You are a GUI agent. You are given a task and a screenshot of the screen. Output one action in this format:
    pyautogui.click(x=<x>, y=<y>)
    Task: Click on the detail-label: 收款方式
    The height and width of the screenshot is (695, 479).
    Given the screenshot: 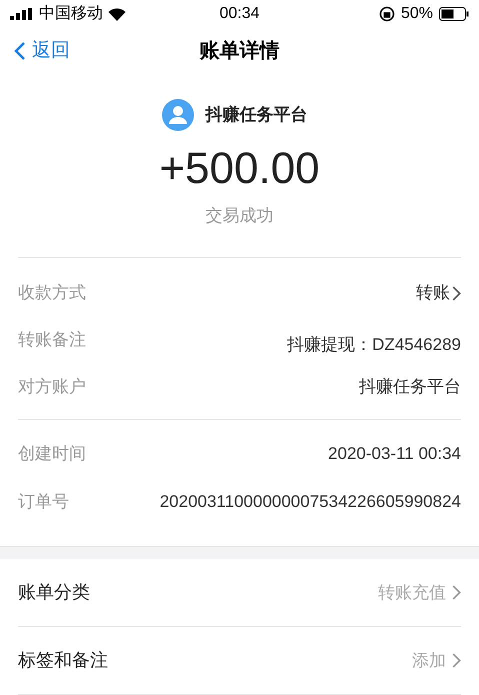 What is the action you would take?
    pyautogui.click(x=52, y=293)
    